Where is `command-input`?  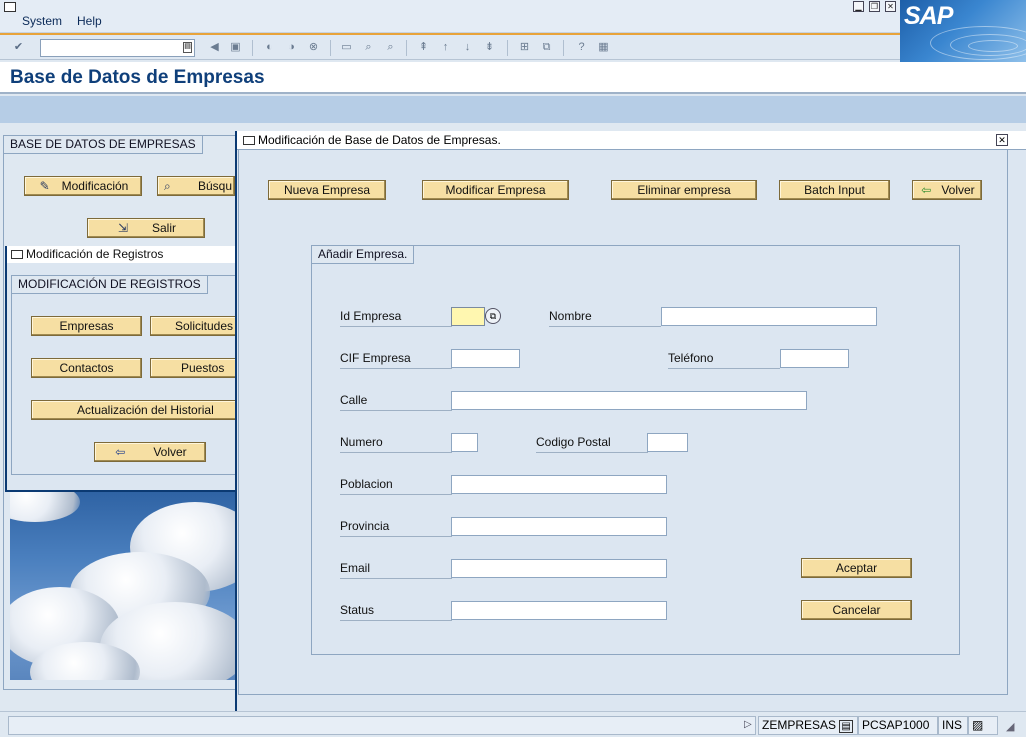
command-input is located at coordinates (109, 48).